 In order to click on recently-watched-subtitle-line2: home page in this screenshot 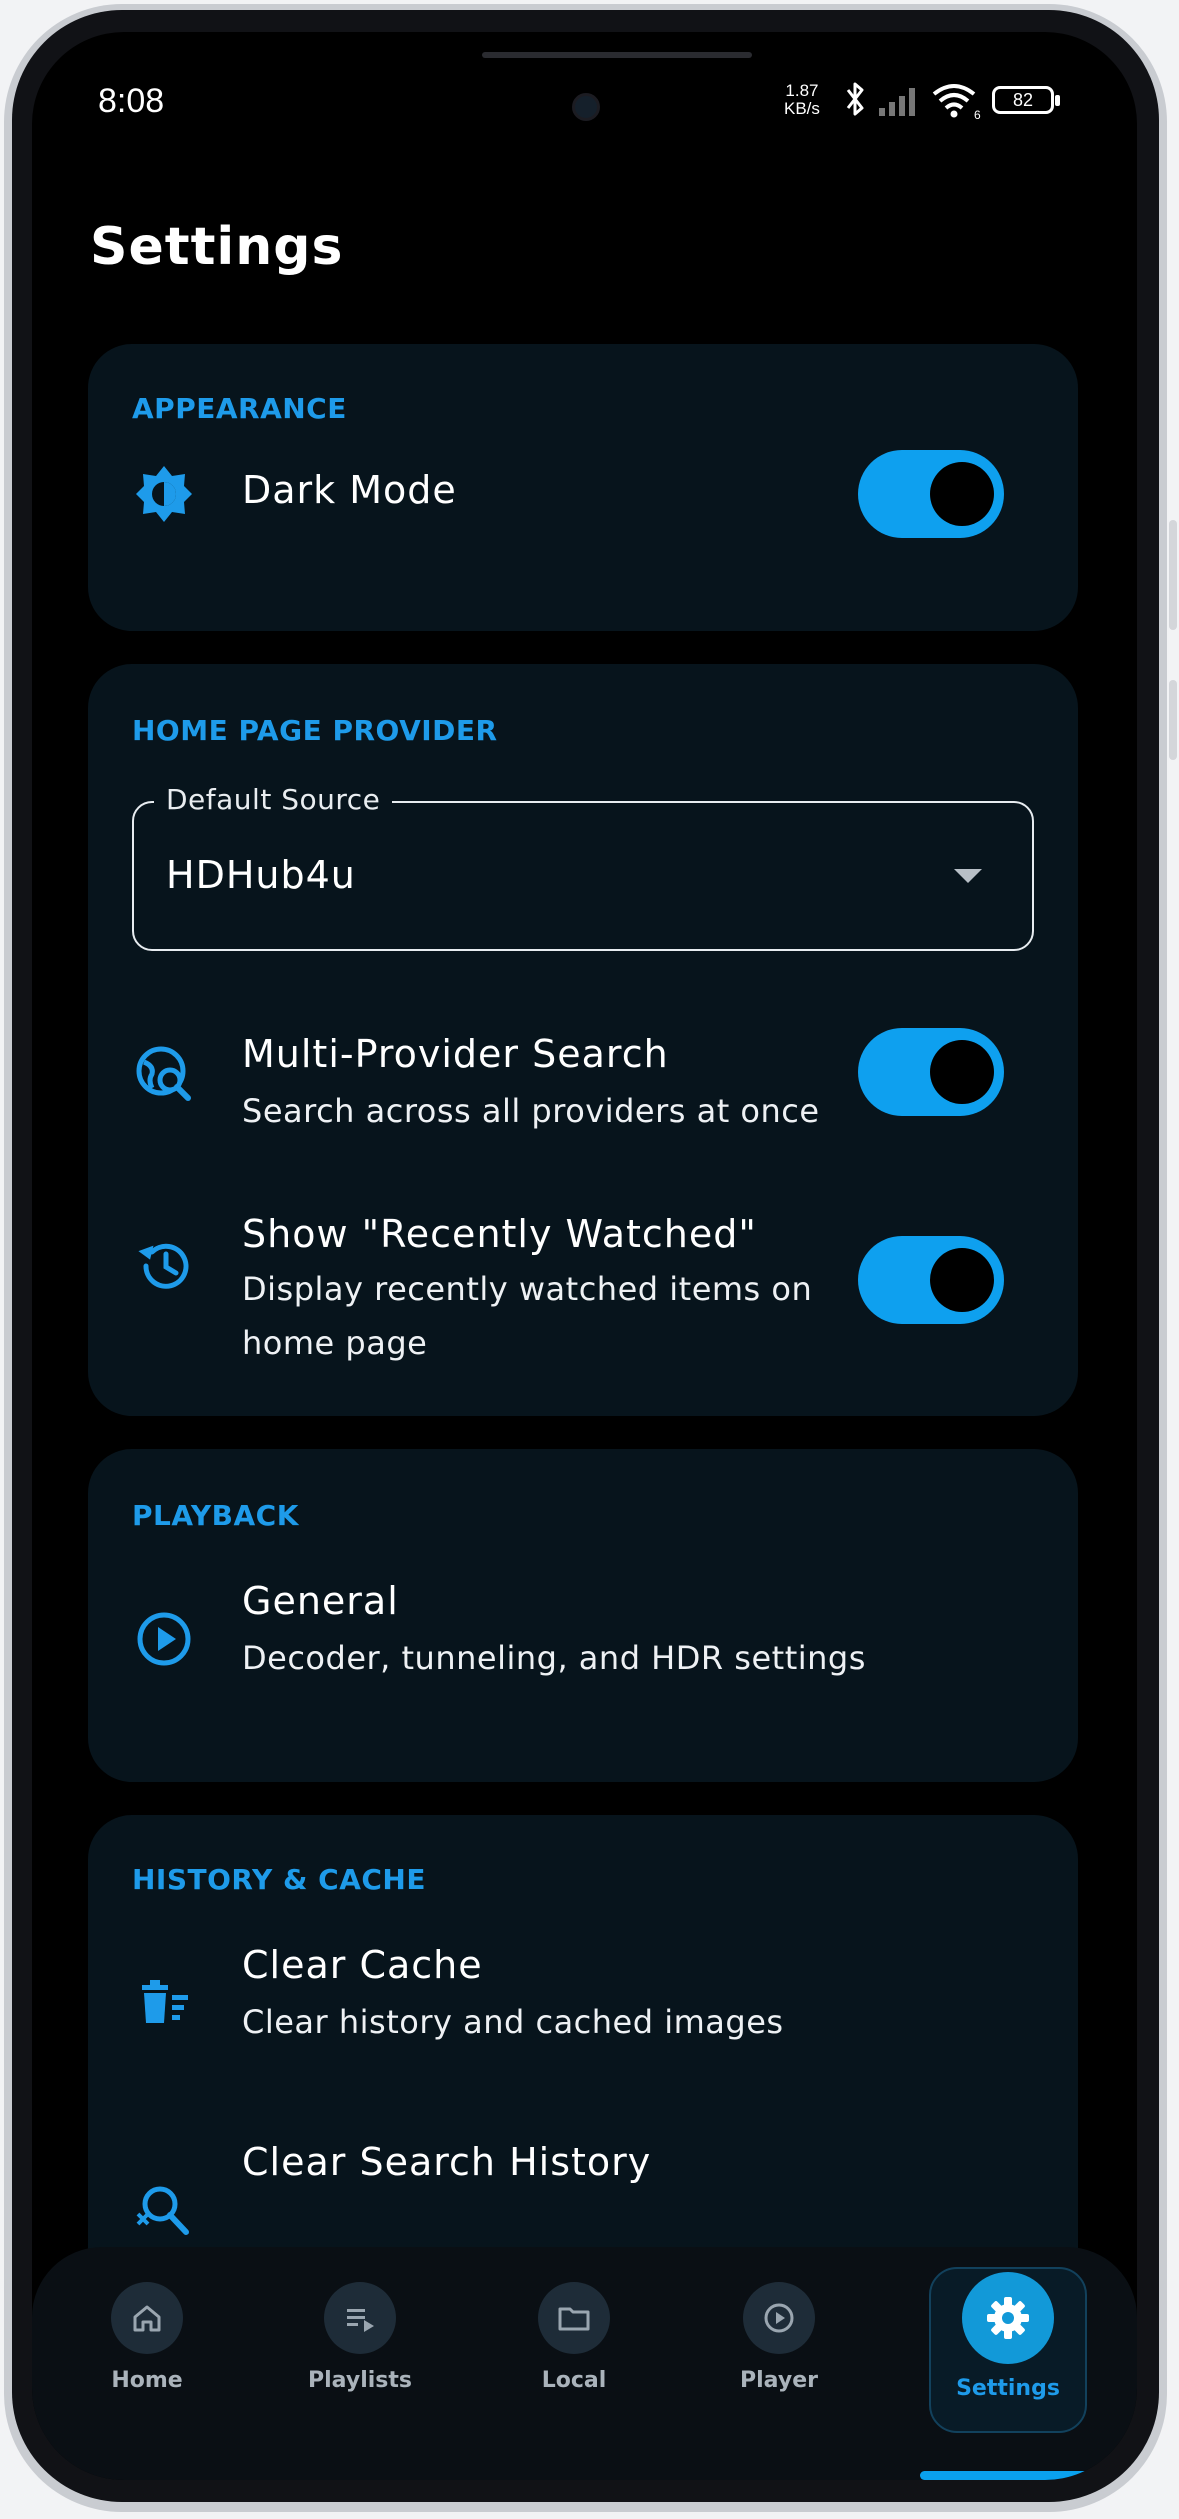, I will do `click(335, 1343)`.